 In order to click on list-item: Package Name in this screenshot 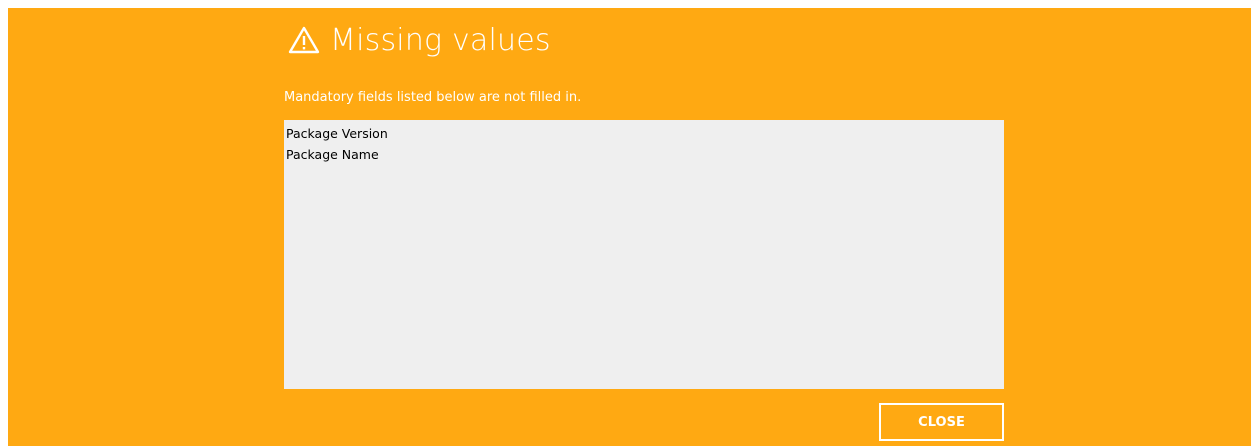, I will do `click(644, 154)`.